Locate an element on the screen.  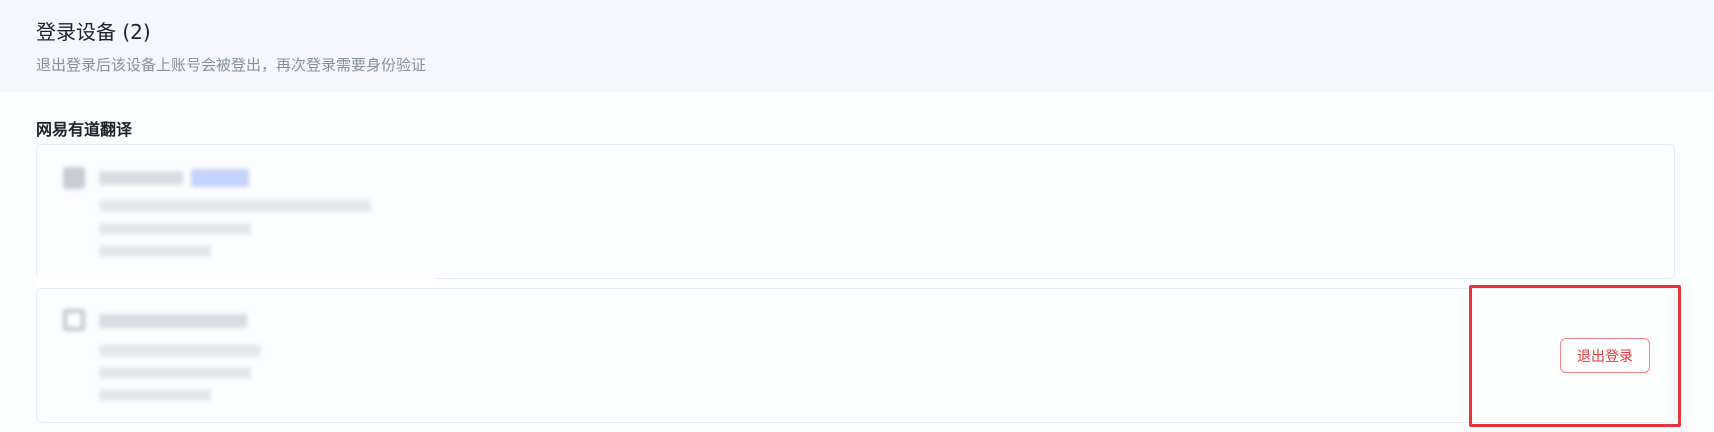
page-subtitle: 退出登录后该设备上账号会被登出，再次登录需要身份验证 is located at coordinates (231, 65).